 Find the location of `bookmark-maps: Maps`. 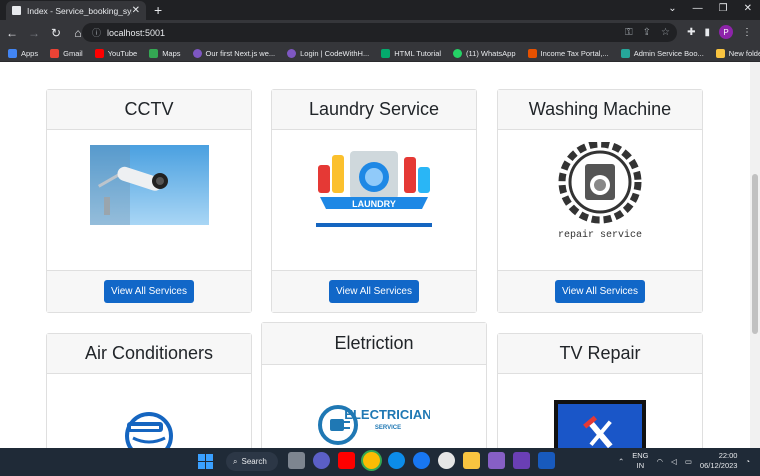

bookmark-maps: Maps is located at coordinates (165, 53).